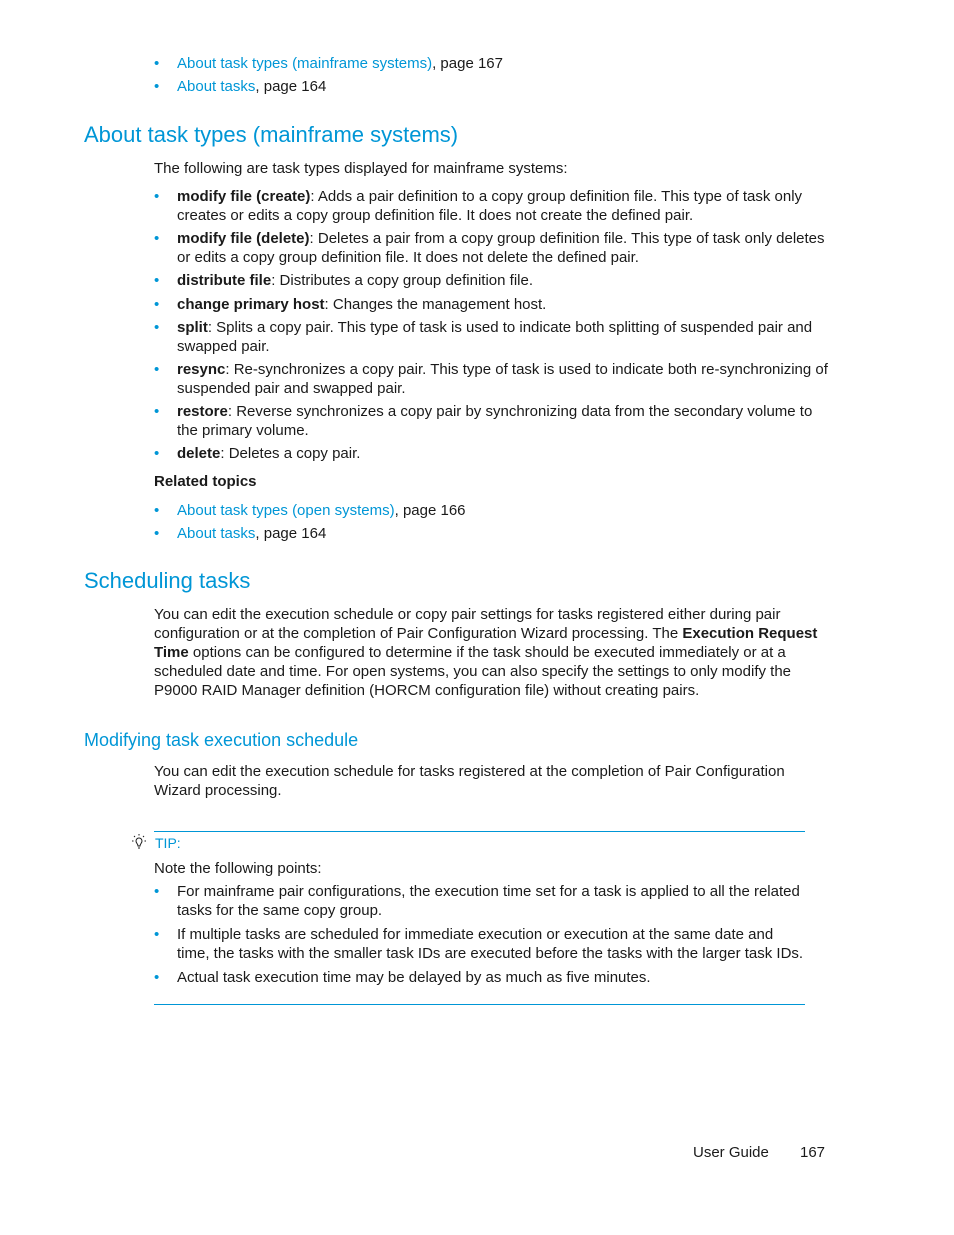  Describe the element at coordinates (479, 1004) in the screenshot. I see `tip-bottom-rule` at that location.